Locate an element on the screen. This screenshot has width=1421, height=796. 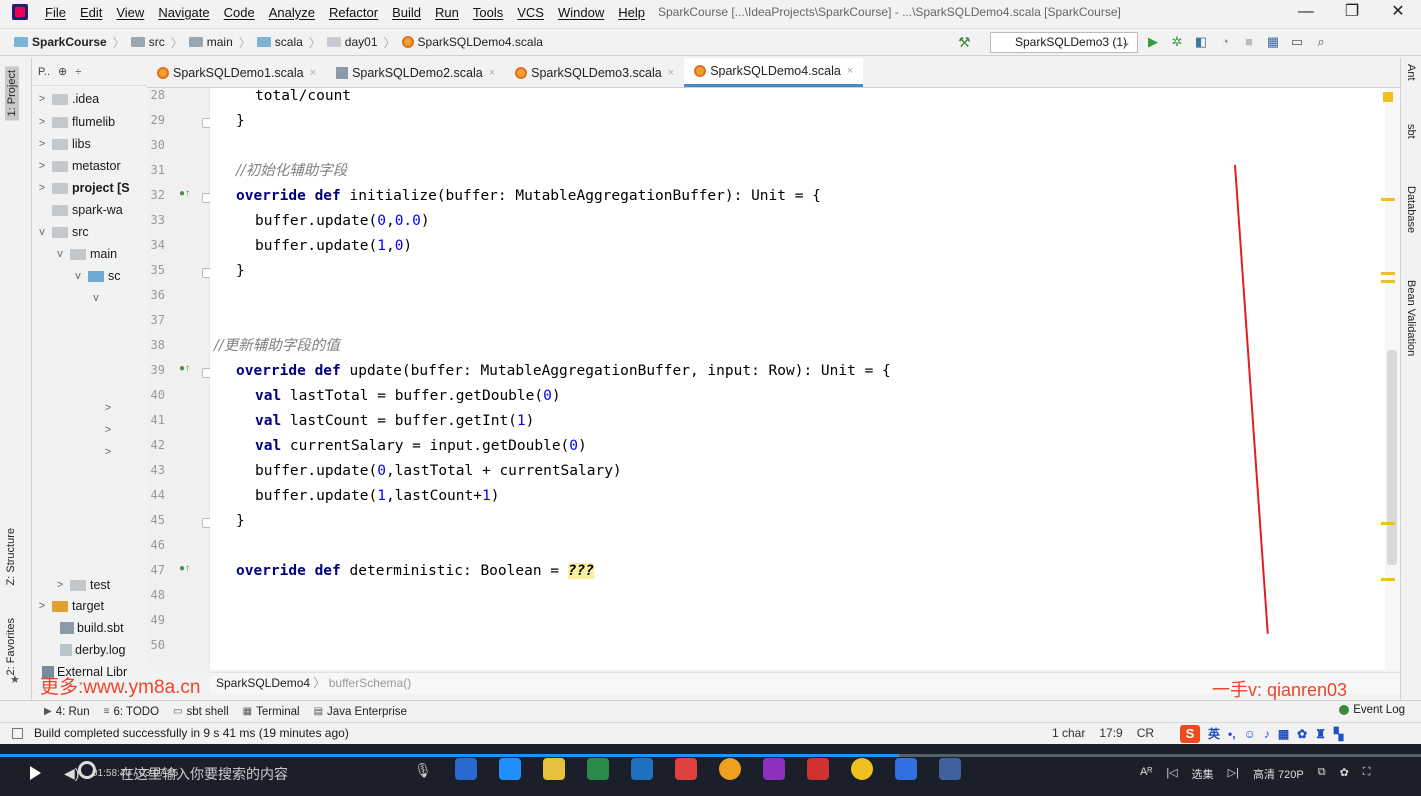
play-icon is located at coordinates (35, 773).